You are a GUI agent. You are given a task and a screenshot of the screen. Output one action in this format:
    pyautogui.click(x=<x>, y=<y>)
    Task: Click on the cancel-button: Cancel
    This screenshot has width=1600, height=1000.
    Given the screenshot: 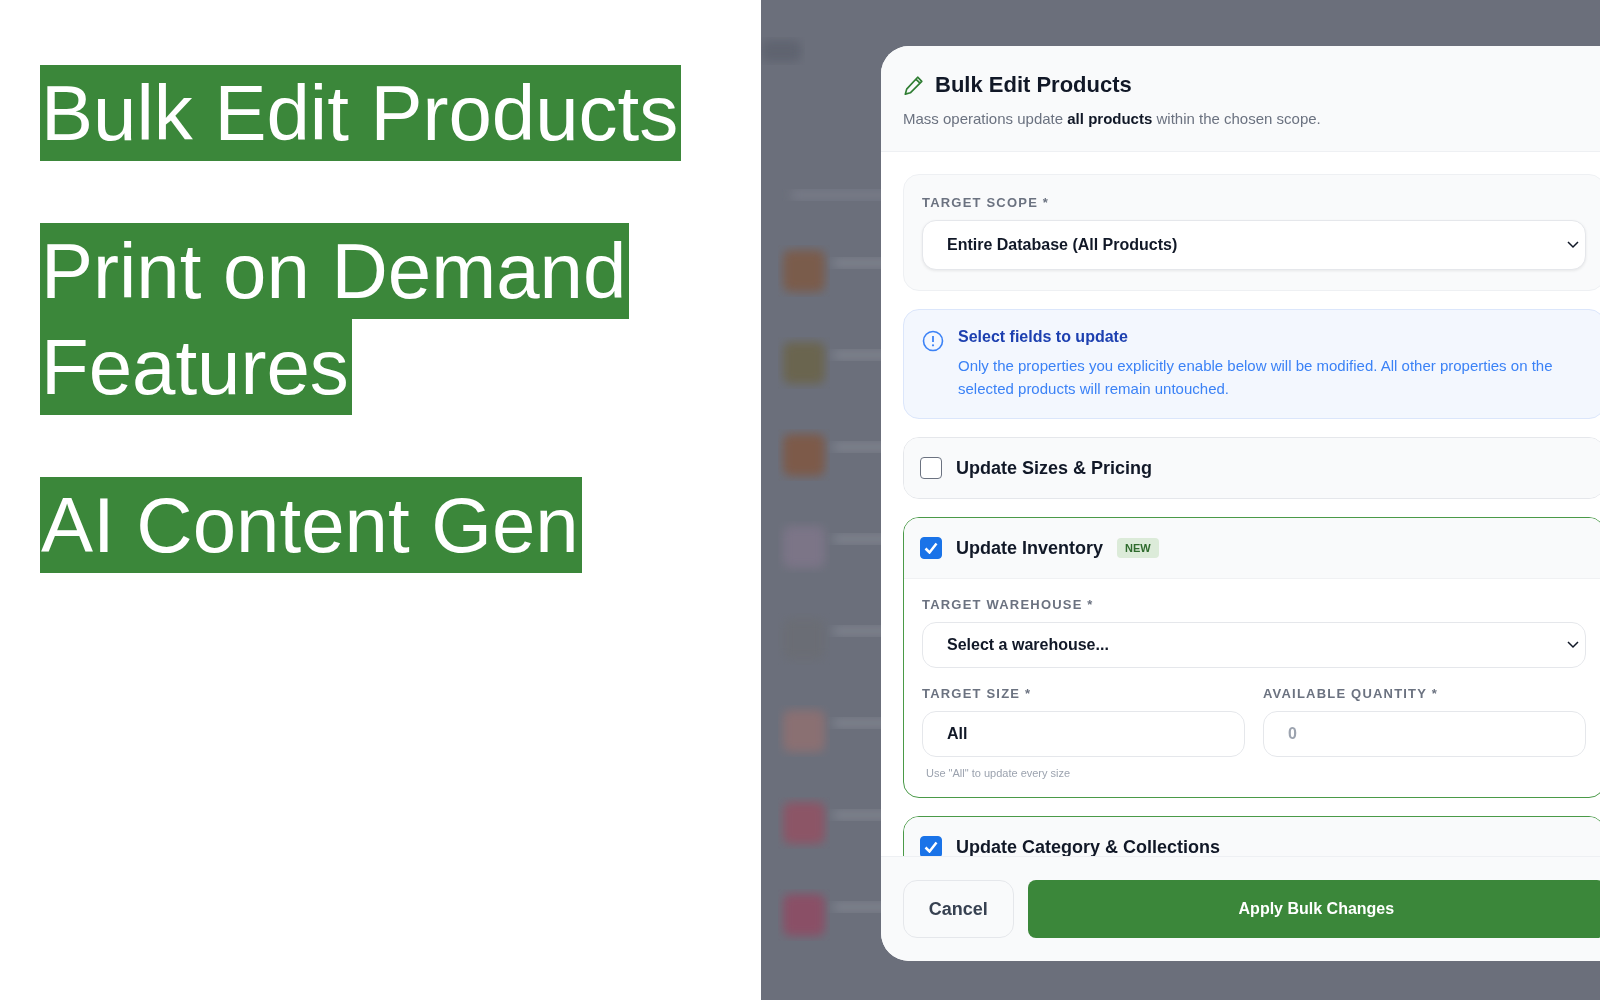 What is the action you would take?
    pyautogui.click(x=958, y=909)
    